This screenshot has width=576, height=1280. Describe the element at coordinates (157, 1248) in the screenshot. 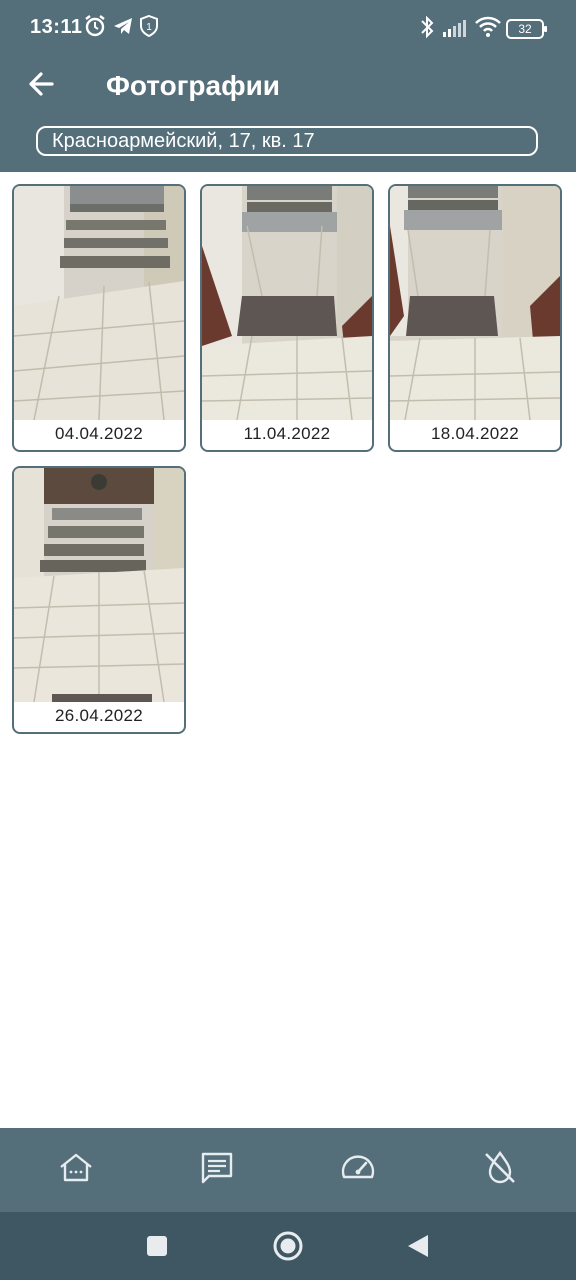

I see `recents-icon` at that location.